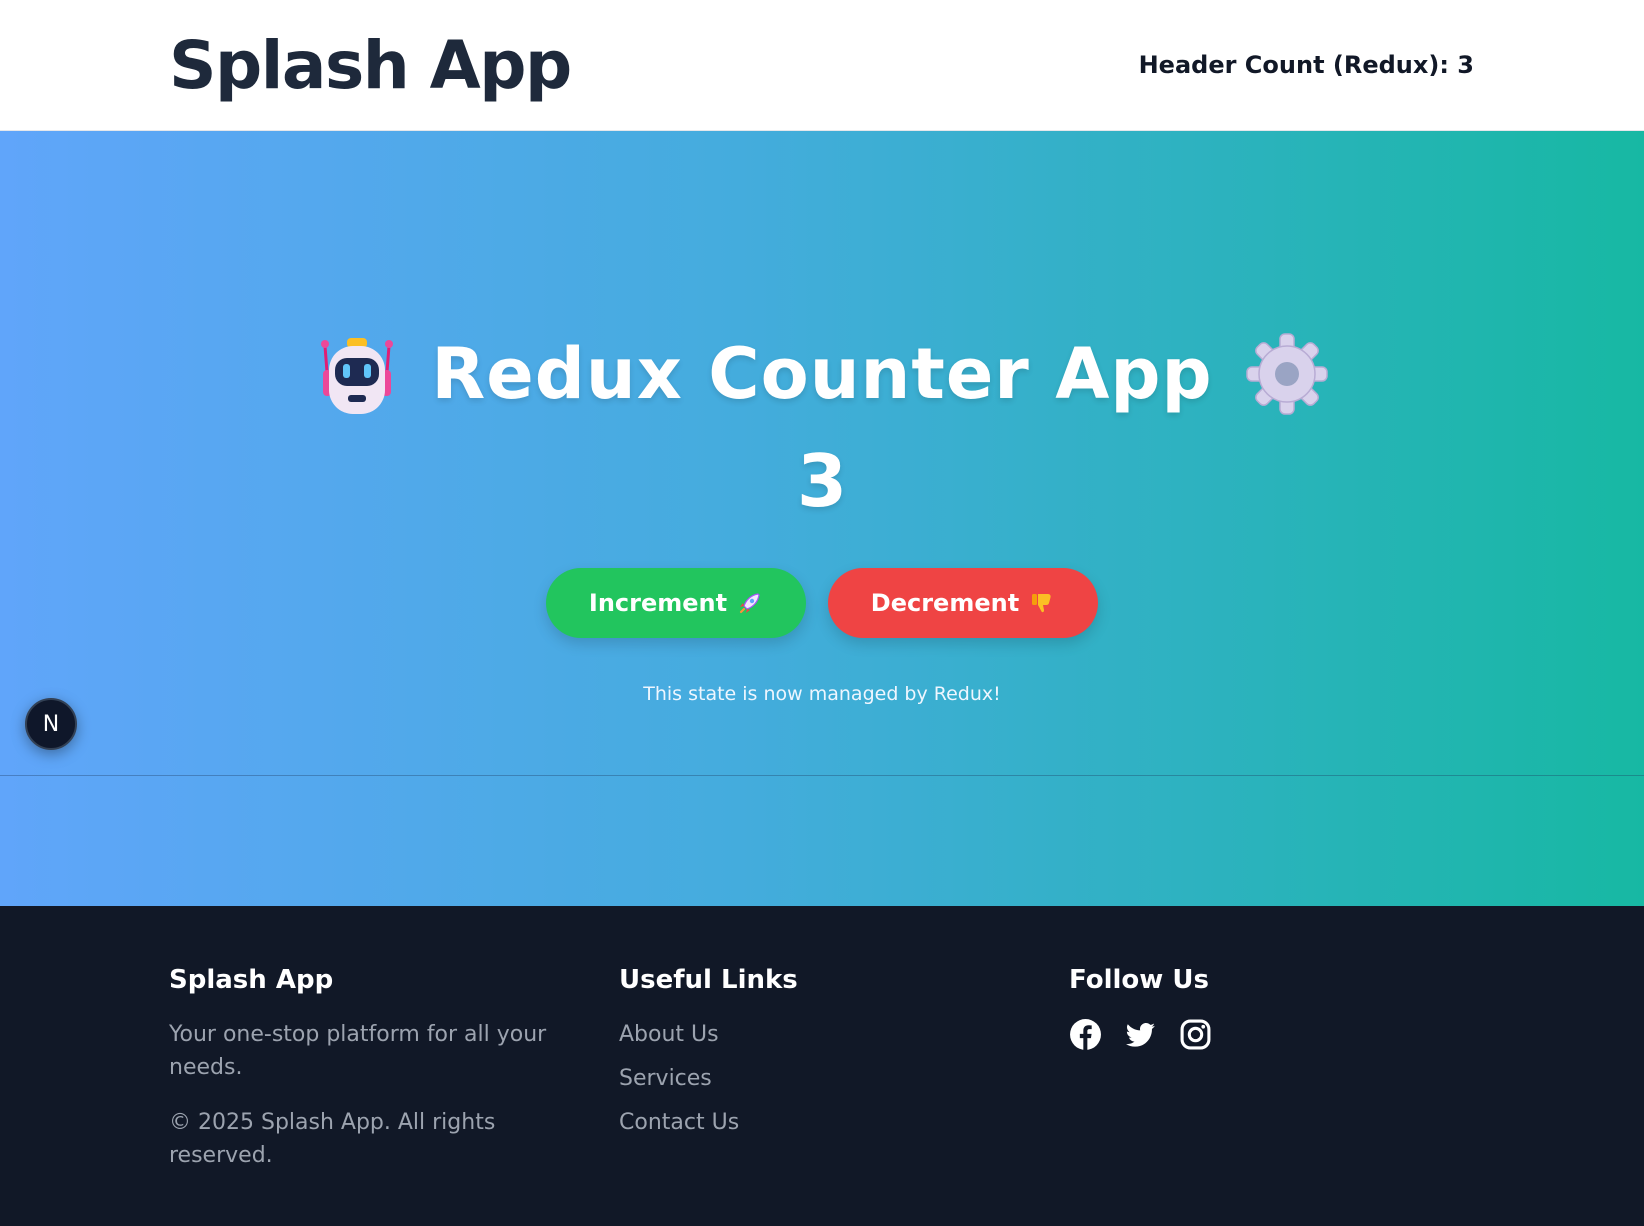 Image resolution: width=1644 pixels, height=1226 pixels. Describe the element at coordinates (708, 980) in the screenshot. I see `footer-links-heading: Useful Links` at that location.